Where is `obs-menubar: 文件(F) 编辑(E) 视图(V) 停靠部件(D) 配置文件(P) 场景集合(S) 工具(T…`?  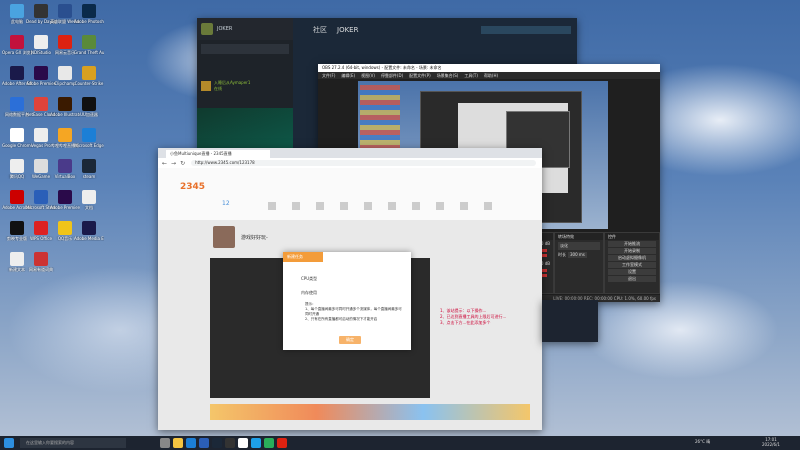 obs-menubar: 文件(F) 编辑(E) 视图(V) 停靠部件(D) 配置文件(P) 场景集合(S) 工具(T… is located at coordinates (489, 75).